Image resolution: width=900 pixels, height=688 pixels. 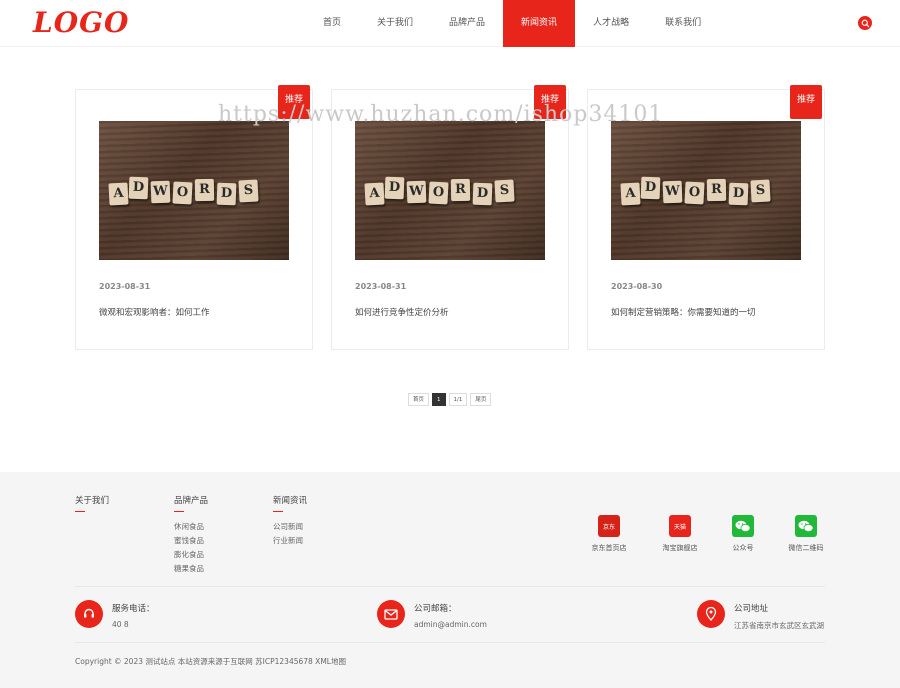 I want to click on news-title: 如何进行竞争性定价分析, so click(x=402, y=312).